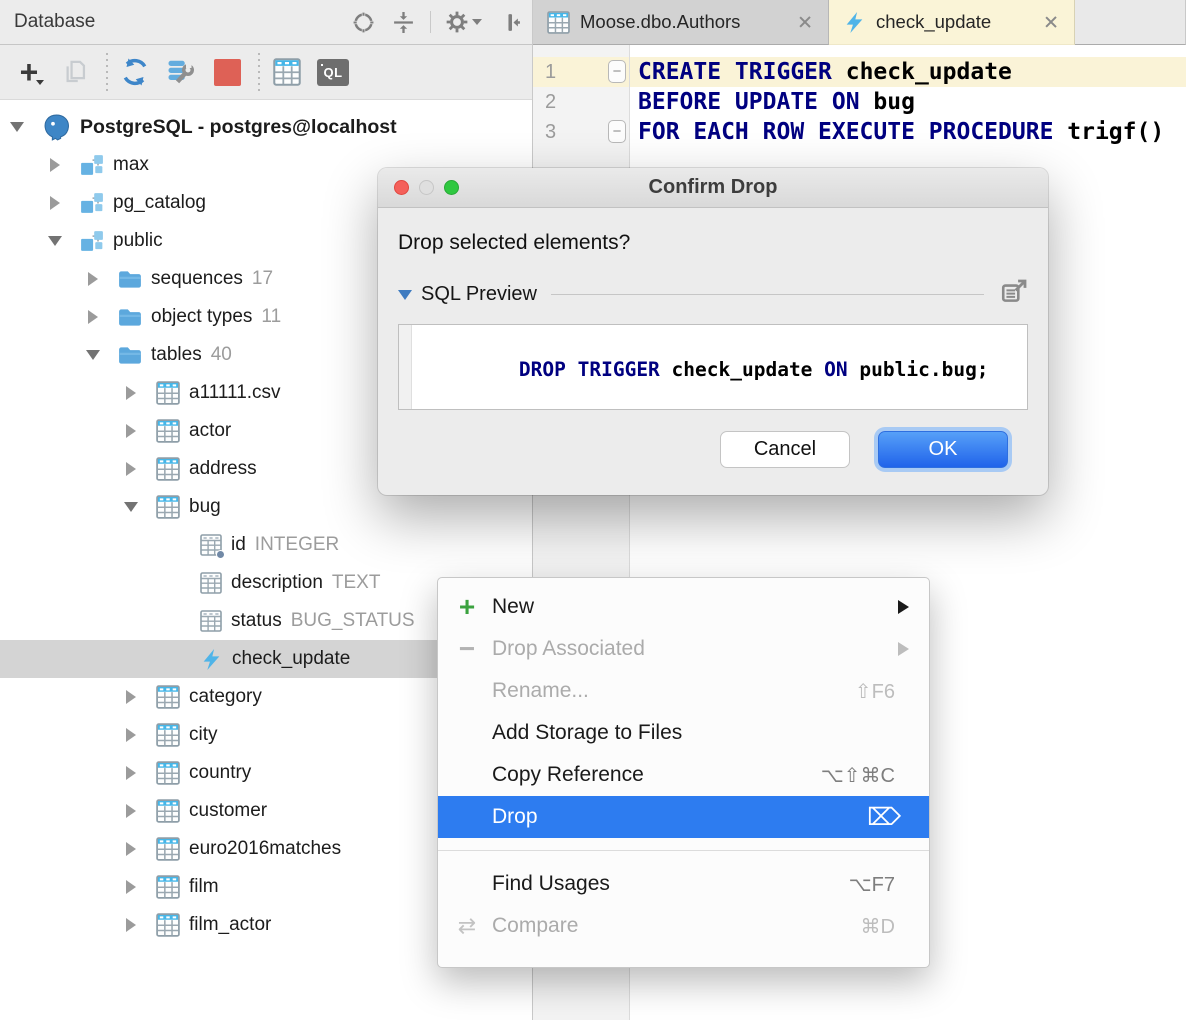  Describe the element at coordinates (581, 102) in the screenshot. I see `gutter-line-2: 2` at that location.